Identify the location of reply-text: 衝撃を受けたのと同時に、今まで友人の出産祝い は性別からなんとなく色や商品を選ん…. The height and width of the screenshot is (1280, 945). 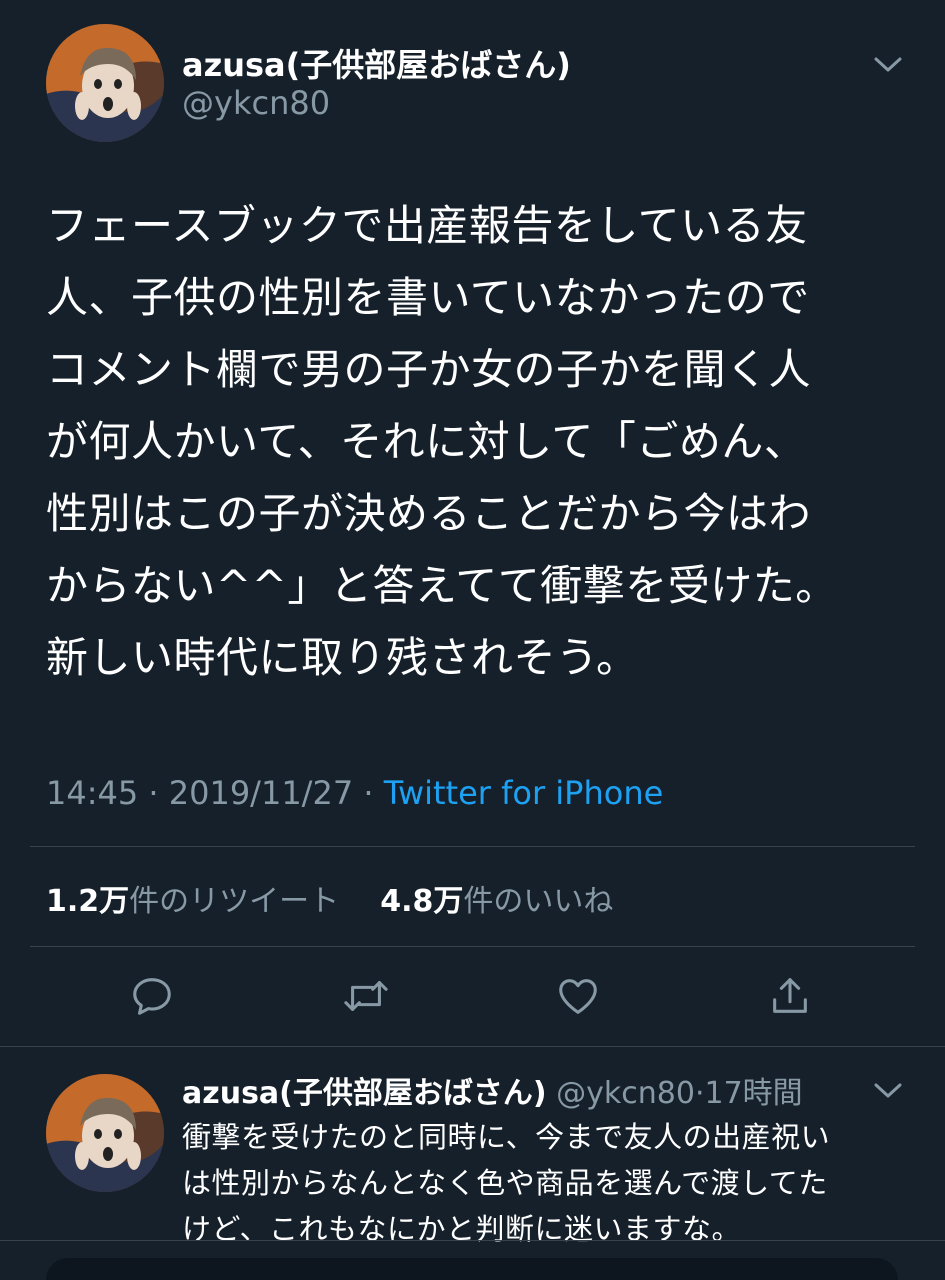
(506, 1183).